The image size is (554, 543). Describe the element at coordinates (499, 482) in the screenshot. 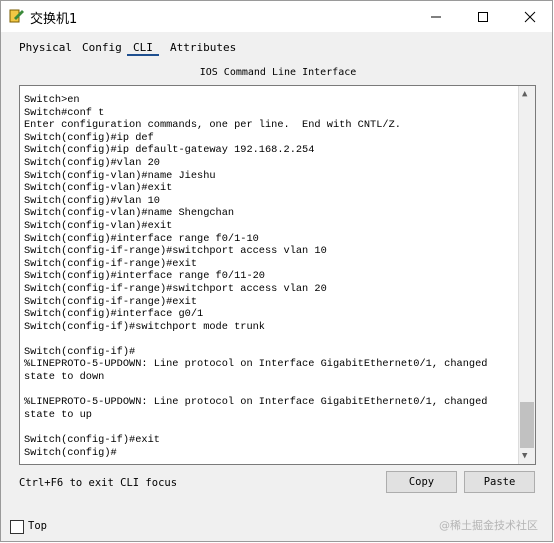

I see `paste-button: Paste` at that location.